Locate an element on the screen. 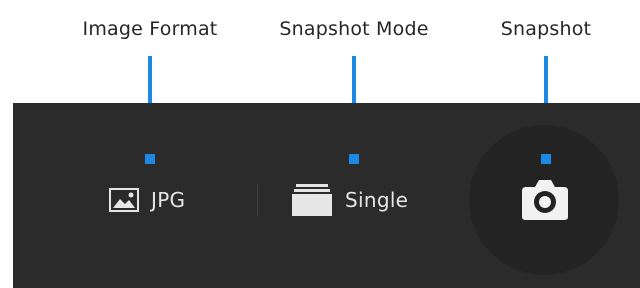 Image resolution: width=640 pixels, height=288 pixels. callout-label-snapshot: Snapshot is located at coordinates (546, 29).